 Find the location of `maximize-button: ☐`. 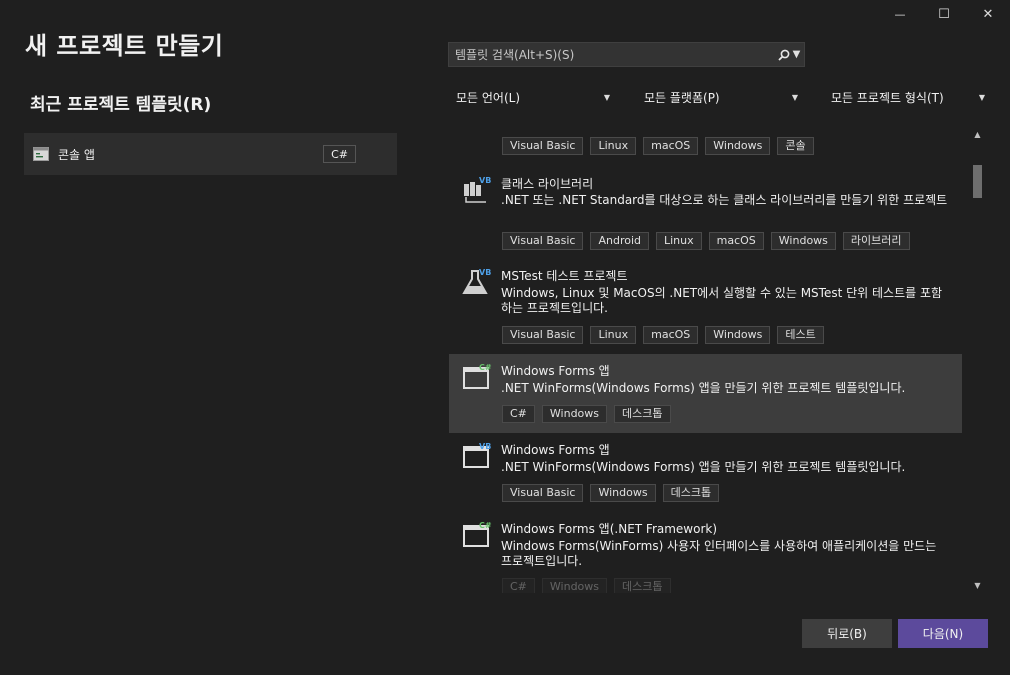

maximize-button: ☐ is located at coordinates (944, 14).